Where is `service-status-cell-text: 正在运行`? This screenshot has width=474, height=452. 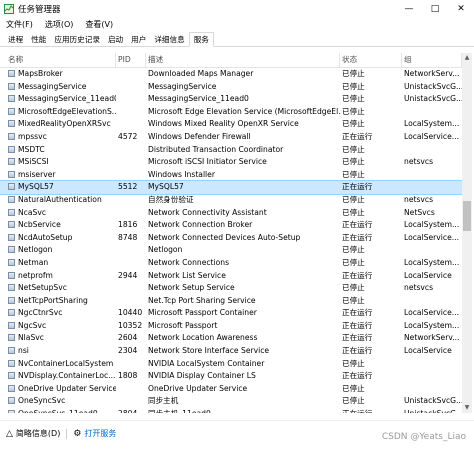 service-status-cell-text: 正在运行 is located at coordinates (357, 325).